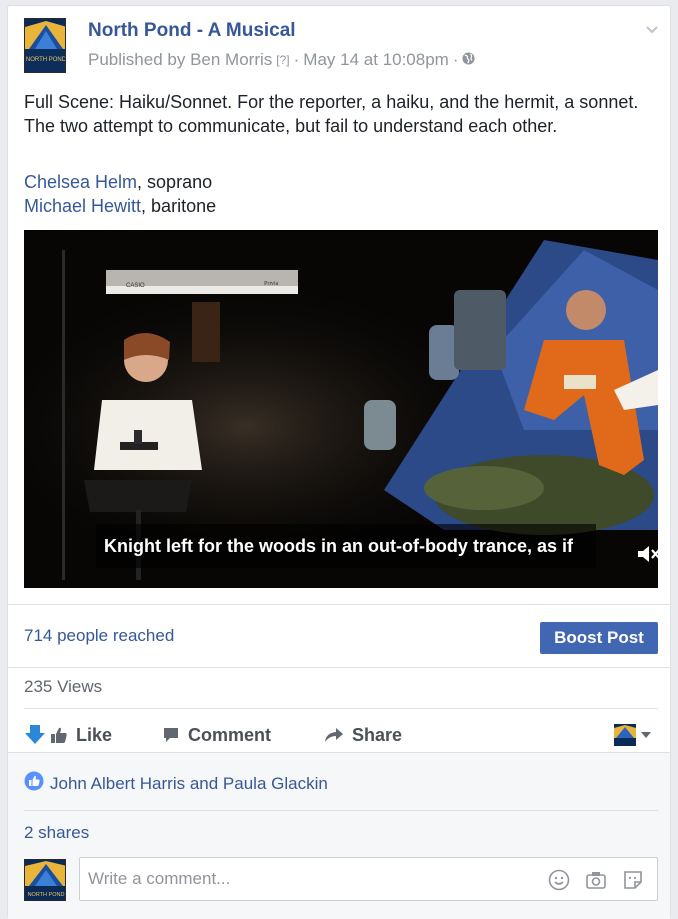  What do you see at coordinates (82, 206) in the screenshot?
I see `performer-link: Michael Hewitt` at bounding box center [82, 206].